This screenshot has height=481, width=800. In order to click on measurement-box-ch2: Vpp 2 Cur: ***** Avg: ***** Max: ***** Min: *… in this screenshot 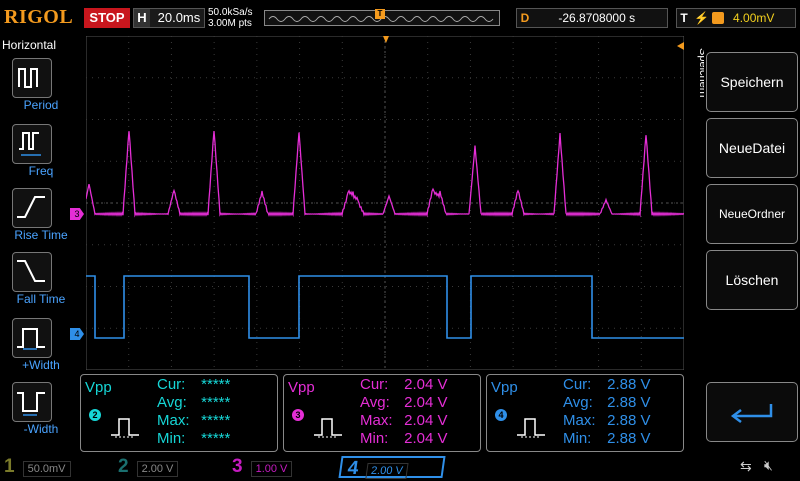, I will do `click(179, 413)`.